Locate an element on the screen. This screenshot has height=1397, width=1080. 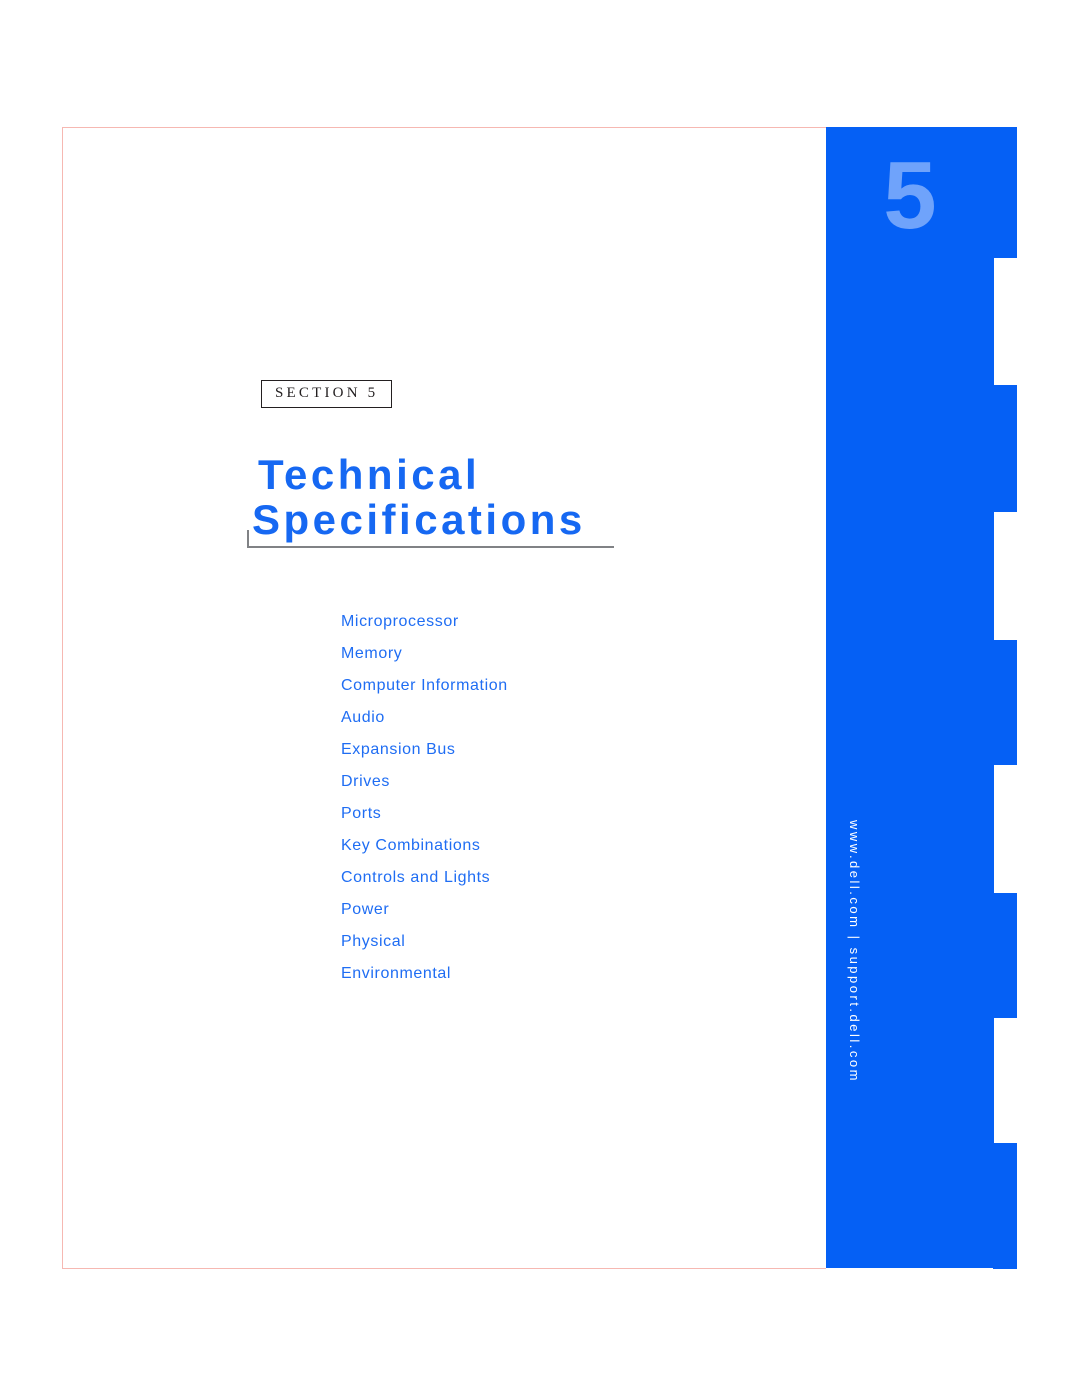
toc-item-microprocessor: Microprocessor is located at coordinates (561, 622).